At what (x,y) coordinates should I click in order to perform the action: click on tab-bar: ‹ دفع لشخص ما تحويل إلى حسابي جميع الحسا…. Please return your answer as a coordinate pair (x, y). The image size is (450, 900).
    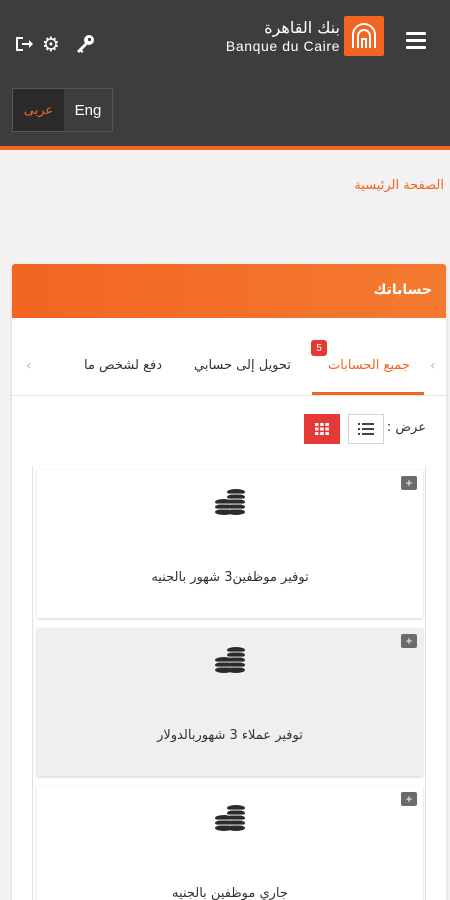
    Looking at the image, I should click on (229, 357).